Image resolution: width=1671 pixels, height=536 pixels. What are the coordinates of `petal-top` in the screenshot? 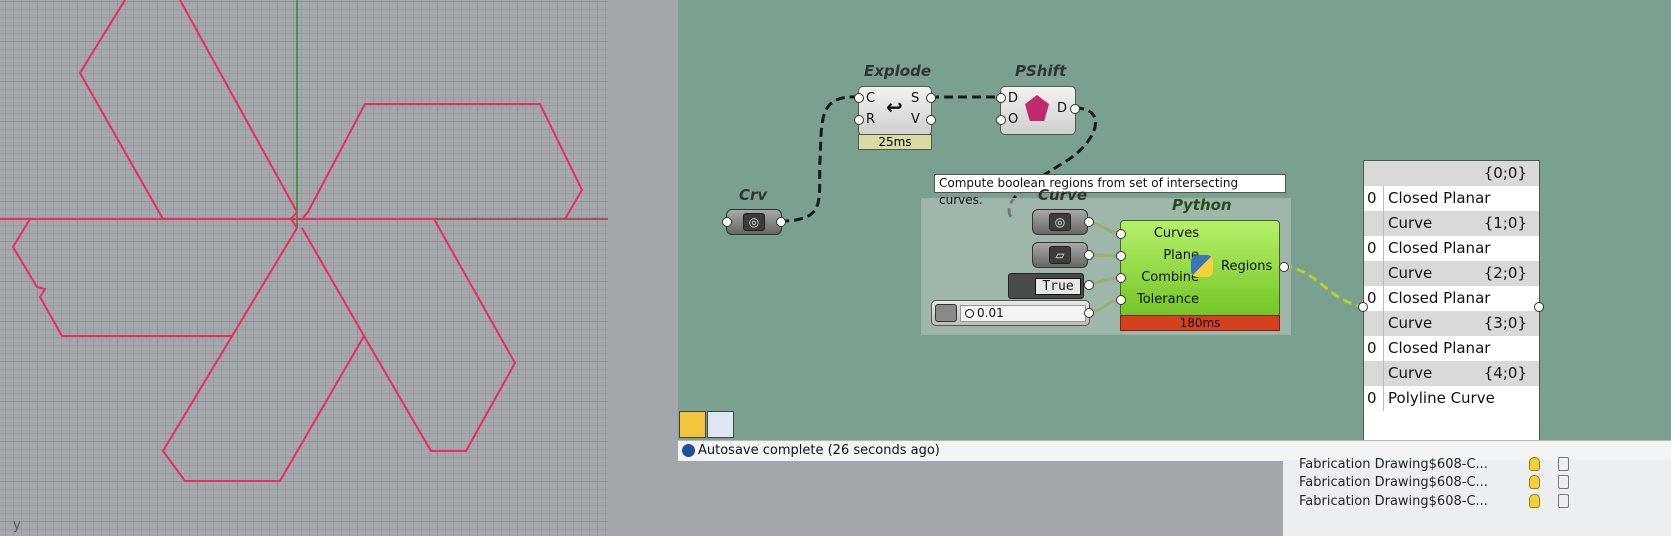 It's located at (121, 110).